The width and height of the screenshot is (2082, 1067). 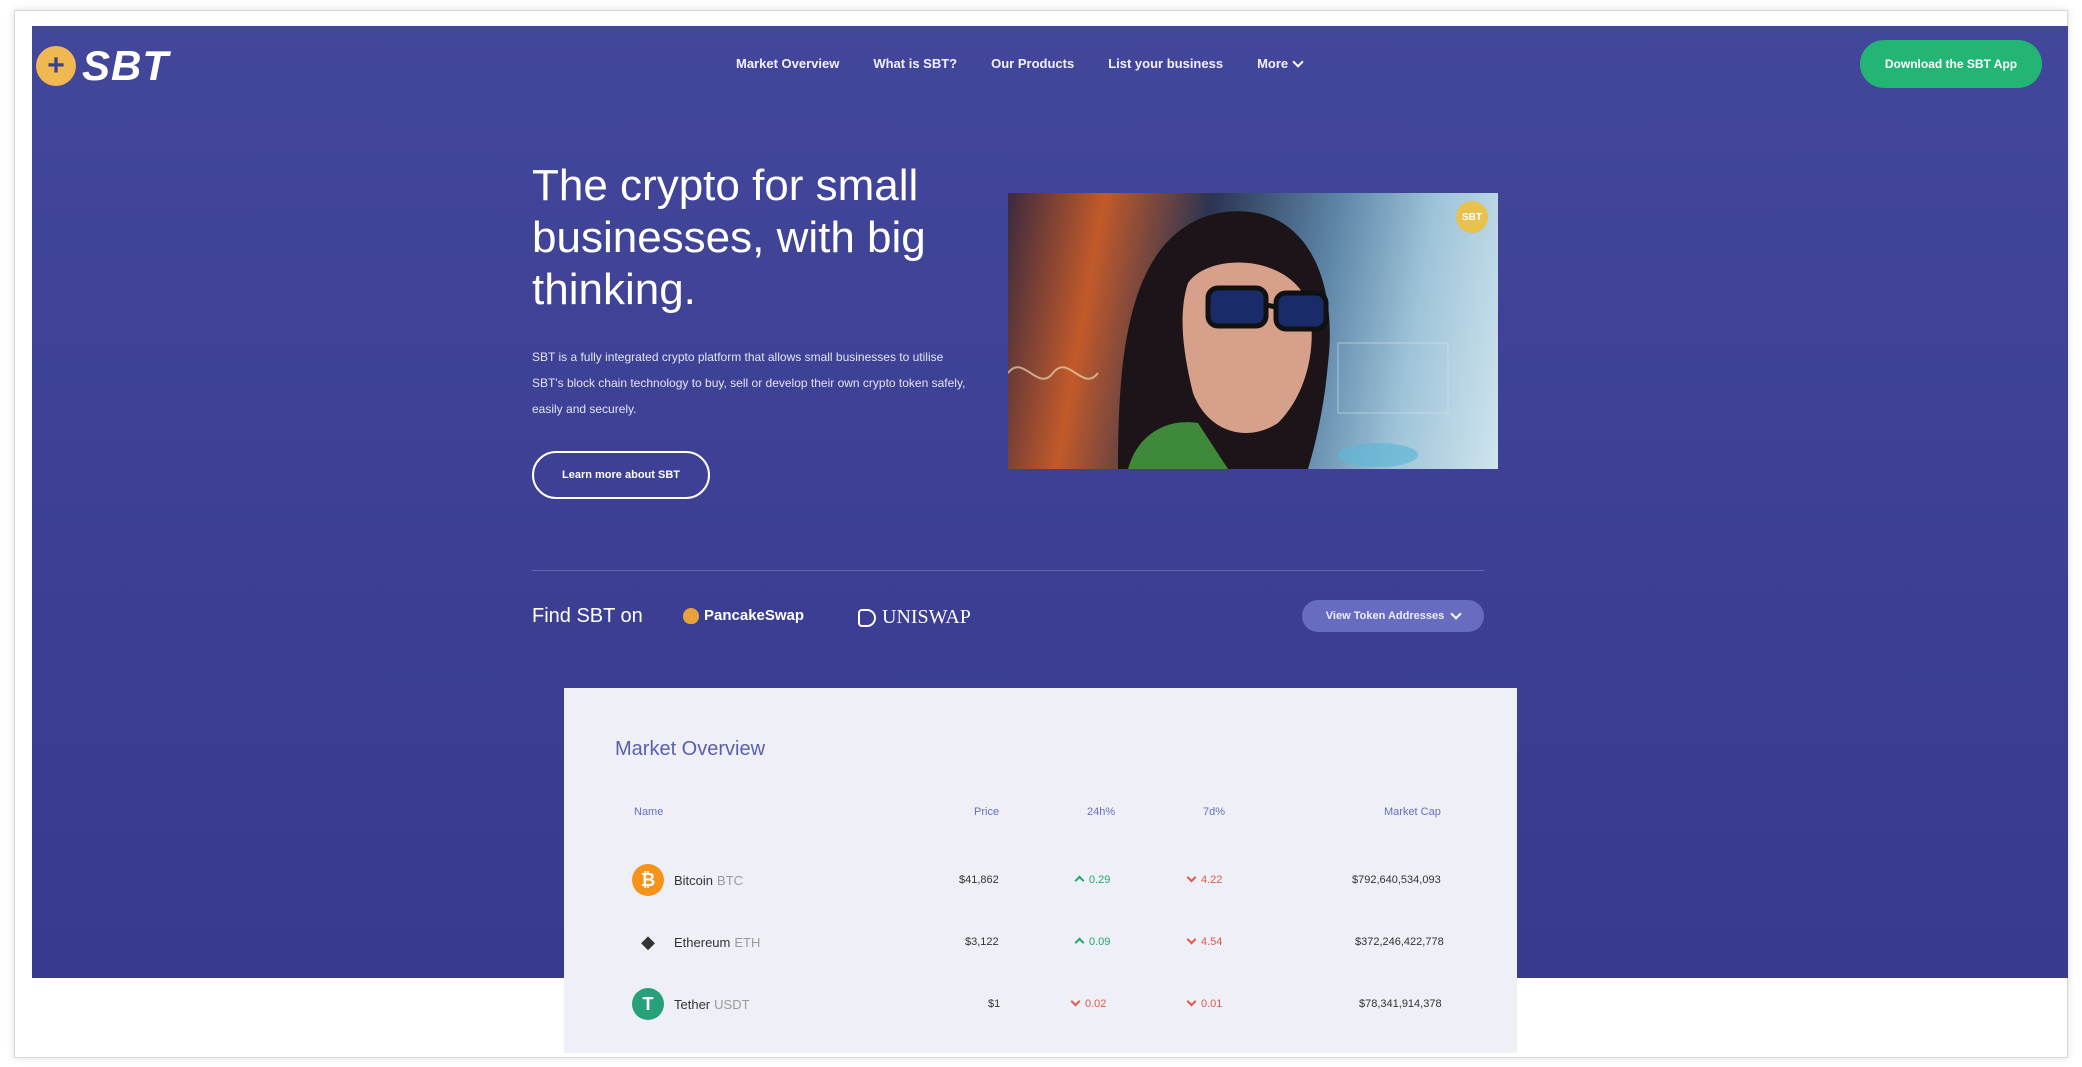 I want to click on change-7d-value: 4.22, so click(x=1212, y=880).